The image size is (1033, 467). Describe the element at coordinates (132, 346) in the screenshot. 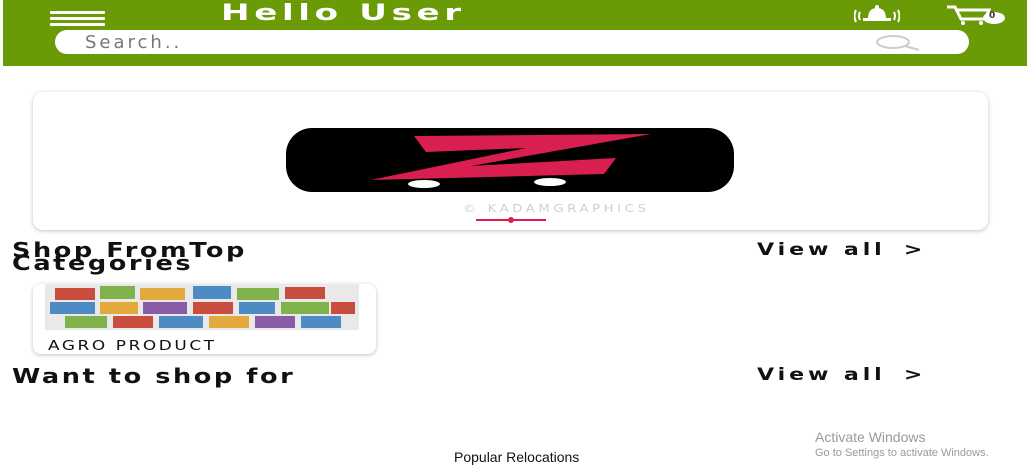

I see `category-label: AGRO PRODUCT` at that location.